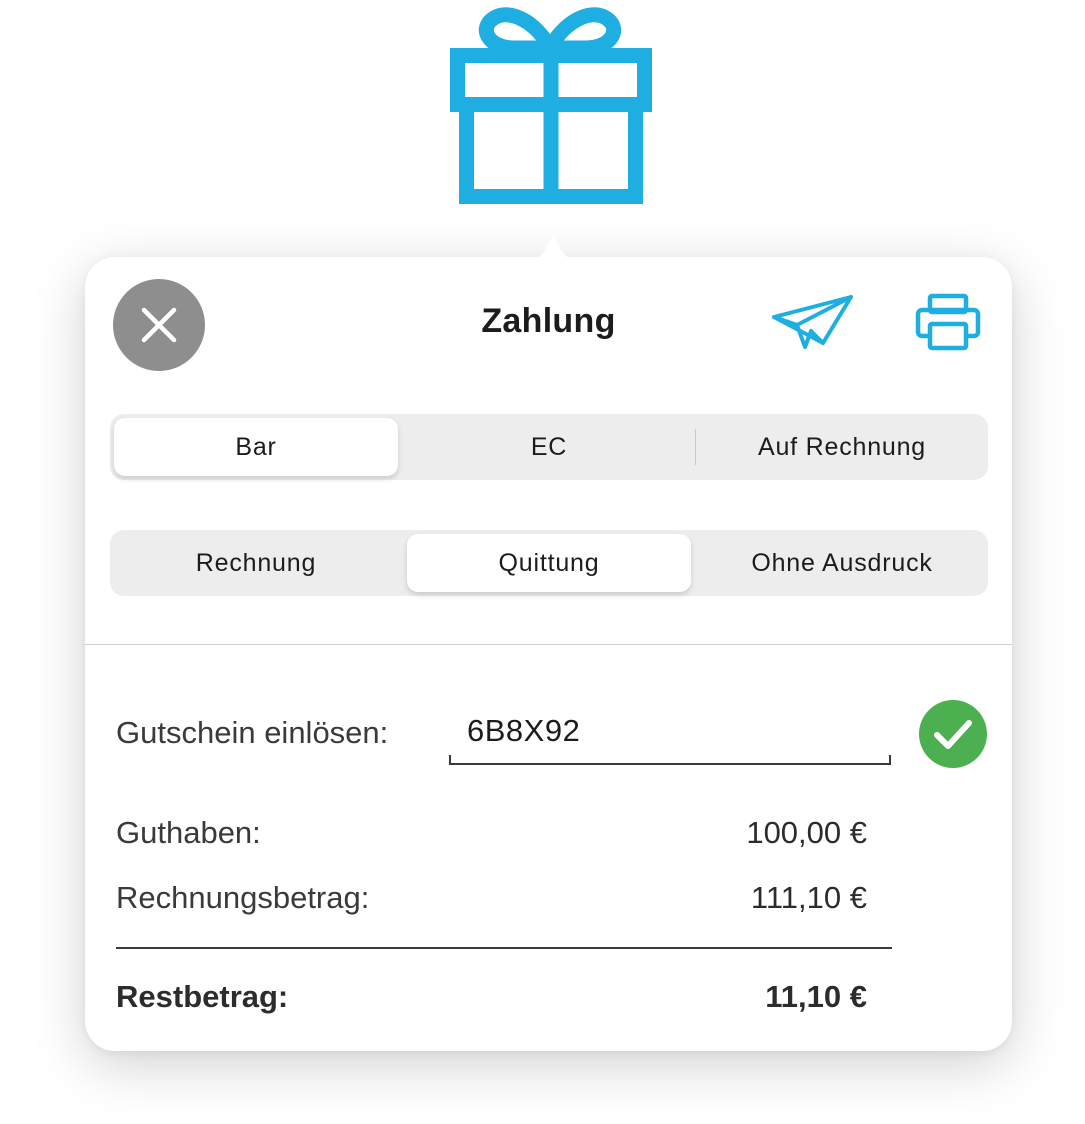  I want to click on voucher-code-input: 6B8X92, so click(670, 737).